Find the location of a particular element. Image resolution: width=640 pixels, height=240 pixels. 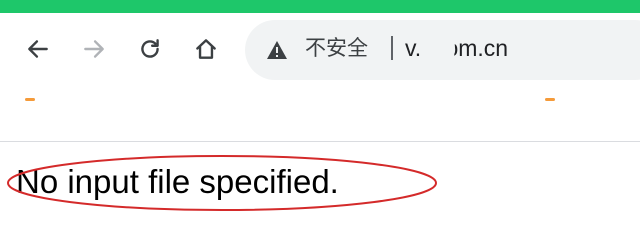

arrow-left-icon is located at coordinates (38, 49).